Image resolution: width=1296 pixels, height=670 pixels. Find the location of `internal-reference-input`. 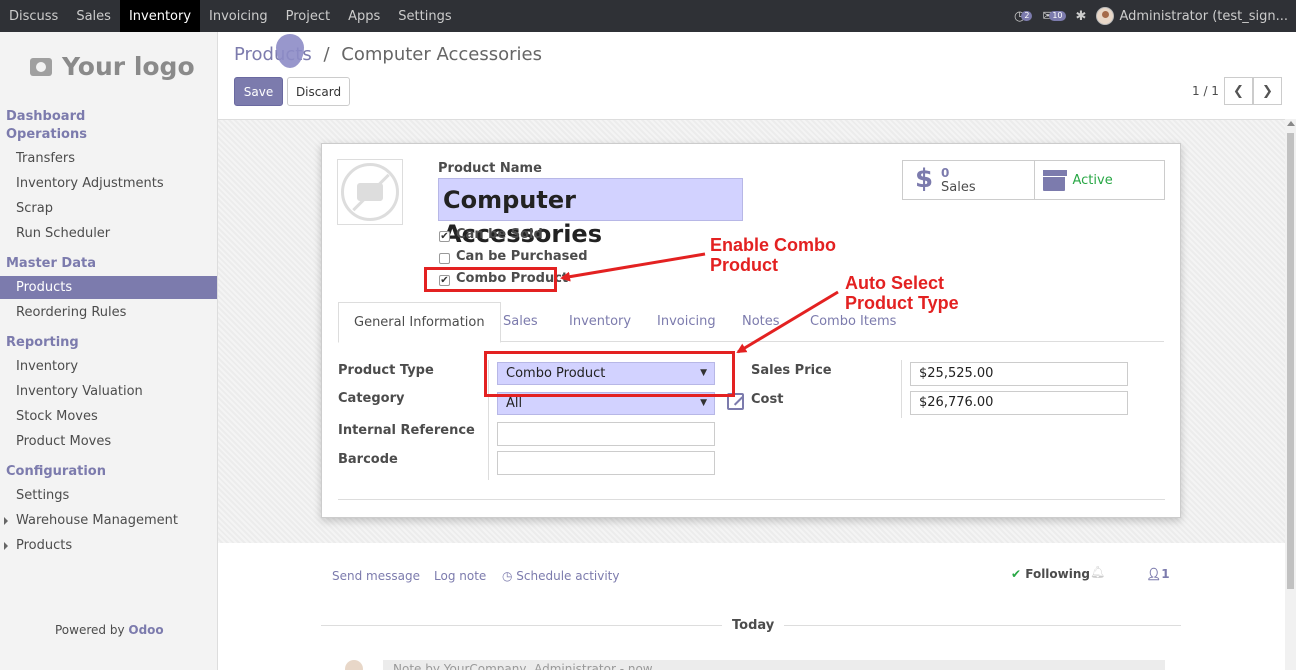

internal-reference-input is located at coordinates (606, 434).